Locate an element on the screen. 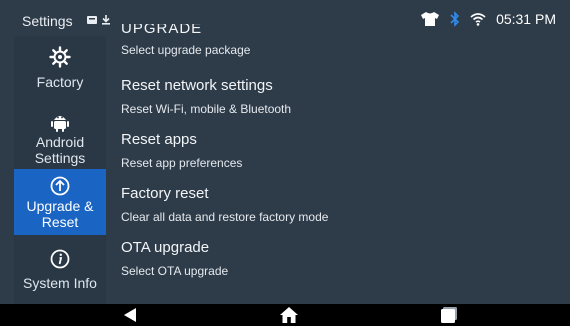 The width and height of the screenshot is (570, 326). notification-icon is located at coordinates (92, 20).